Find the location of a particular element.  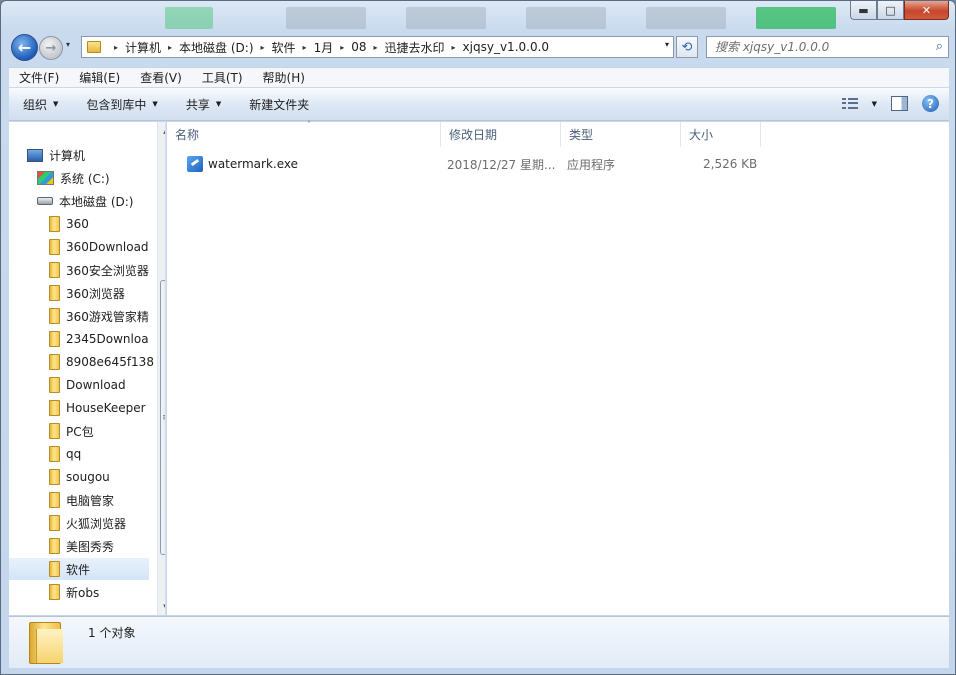

tree-item-folder: HouseKeeper is located at coordinates (107, 408).